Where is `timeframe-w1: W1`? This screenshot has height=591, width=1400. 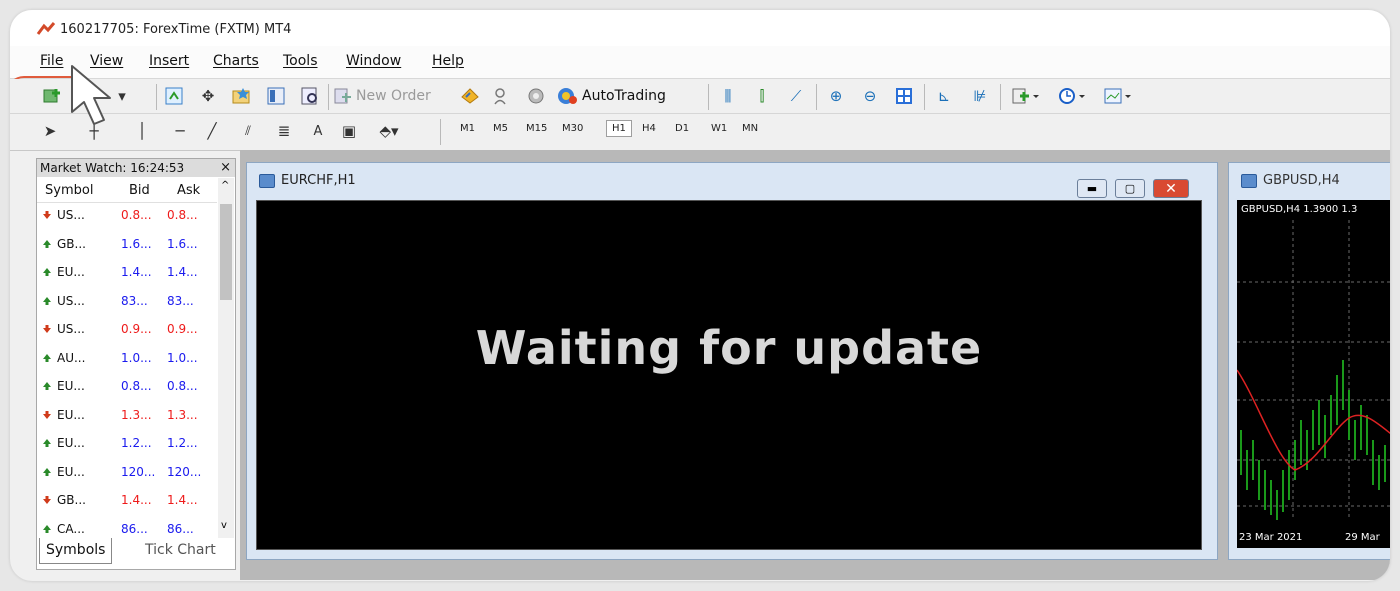
timeframe-w1: W1 is located at coordinates (719, 128).